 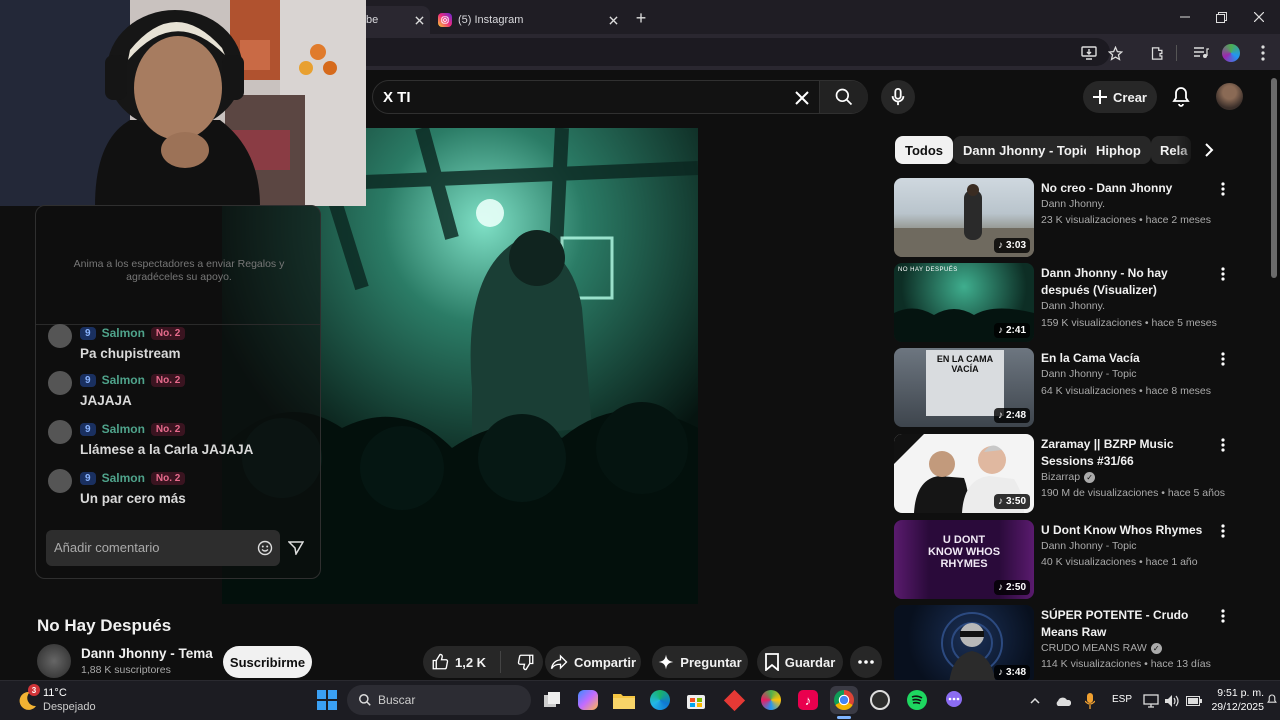 What do you see at coordinates (844, 700) in the screenshot?
I see `chrome-icon` at bounding box center [844, 700].